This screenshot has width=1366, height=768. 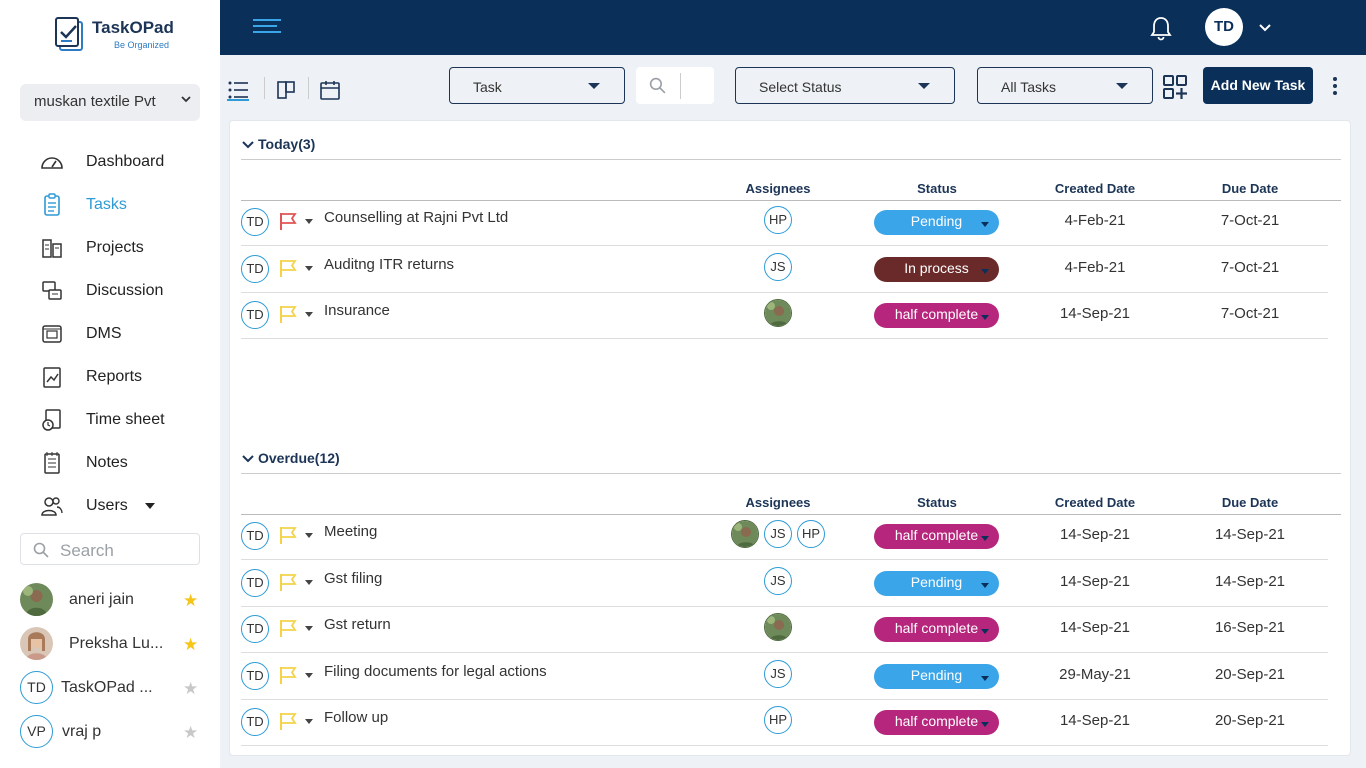 I want to click on sidebar-item-tasks: Tasks, so click(x=110, y=204).